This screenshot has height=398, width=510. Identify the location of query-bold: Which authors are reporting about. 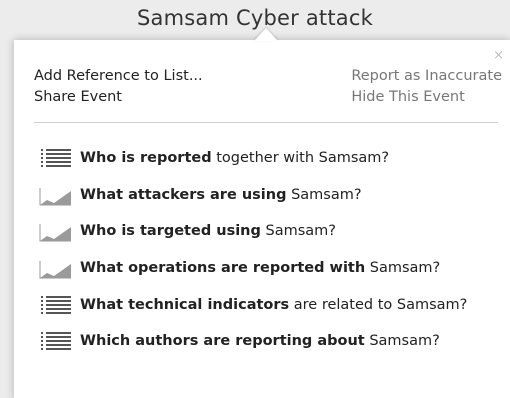
(222, 341).